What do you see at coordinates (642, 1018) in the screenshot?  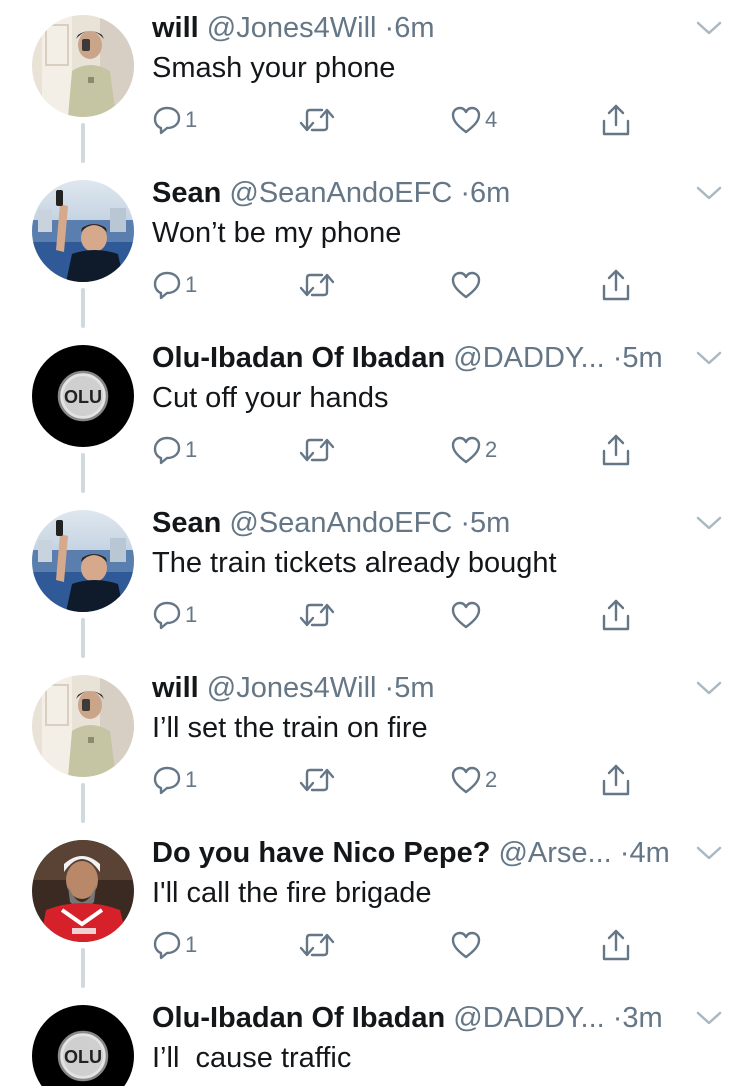 I see `tweet-time: 3m` at bounding box center [642, 1018].